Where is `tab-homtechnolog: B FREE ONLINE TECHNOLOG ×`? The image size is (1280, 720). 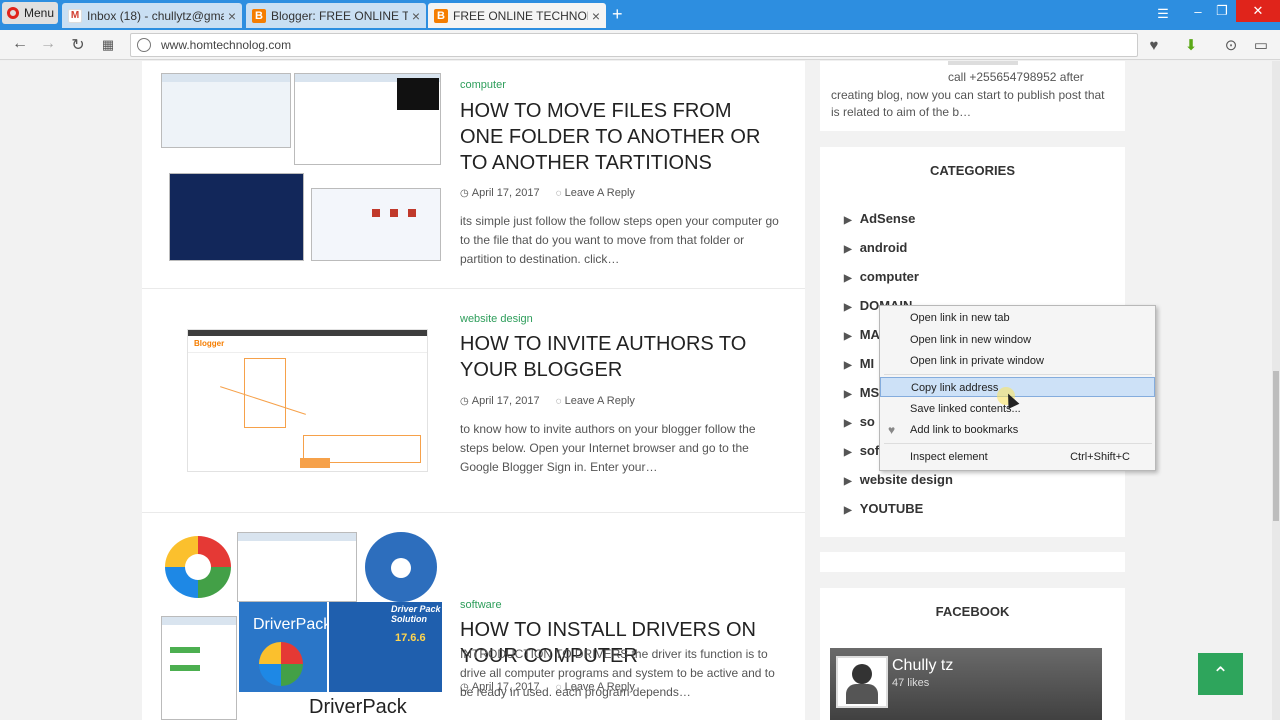 tab-homtechnolog: B FREE ONLINE TECHNOLOG × is located at coordinates (517, 15).